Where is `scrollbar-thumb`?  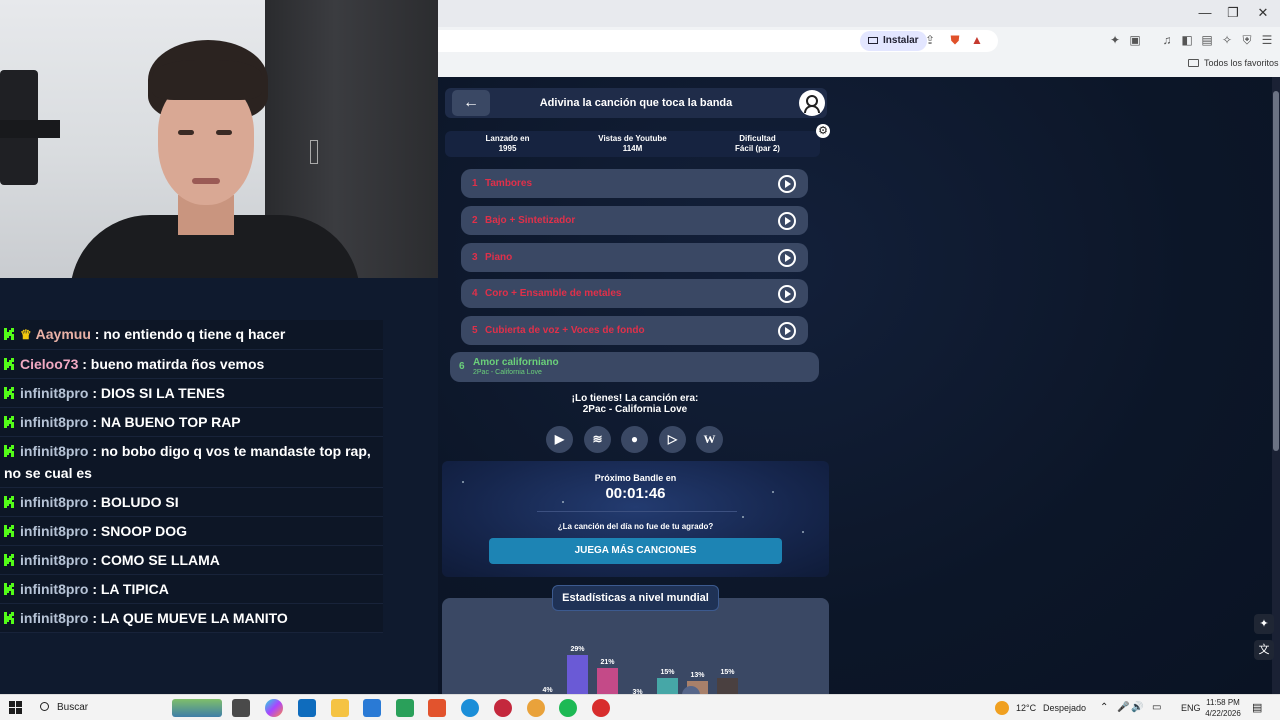
scrollbar-thumb is located at coordinates (1276, 271).